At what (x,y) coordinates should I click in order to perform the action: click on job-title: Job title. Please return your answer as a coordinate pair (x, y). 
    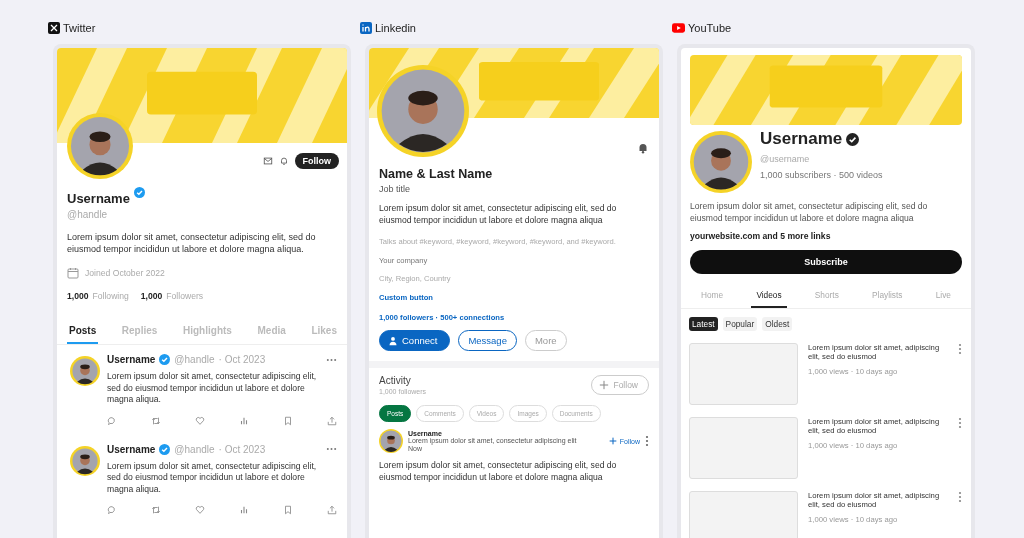
    Looking at the image, I should click on (395, 189).